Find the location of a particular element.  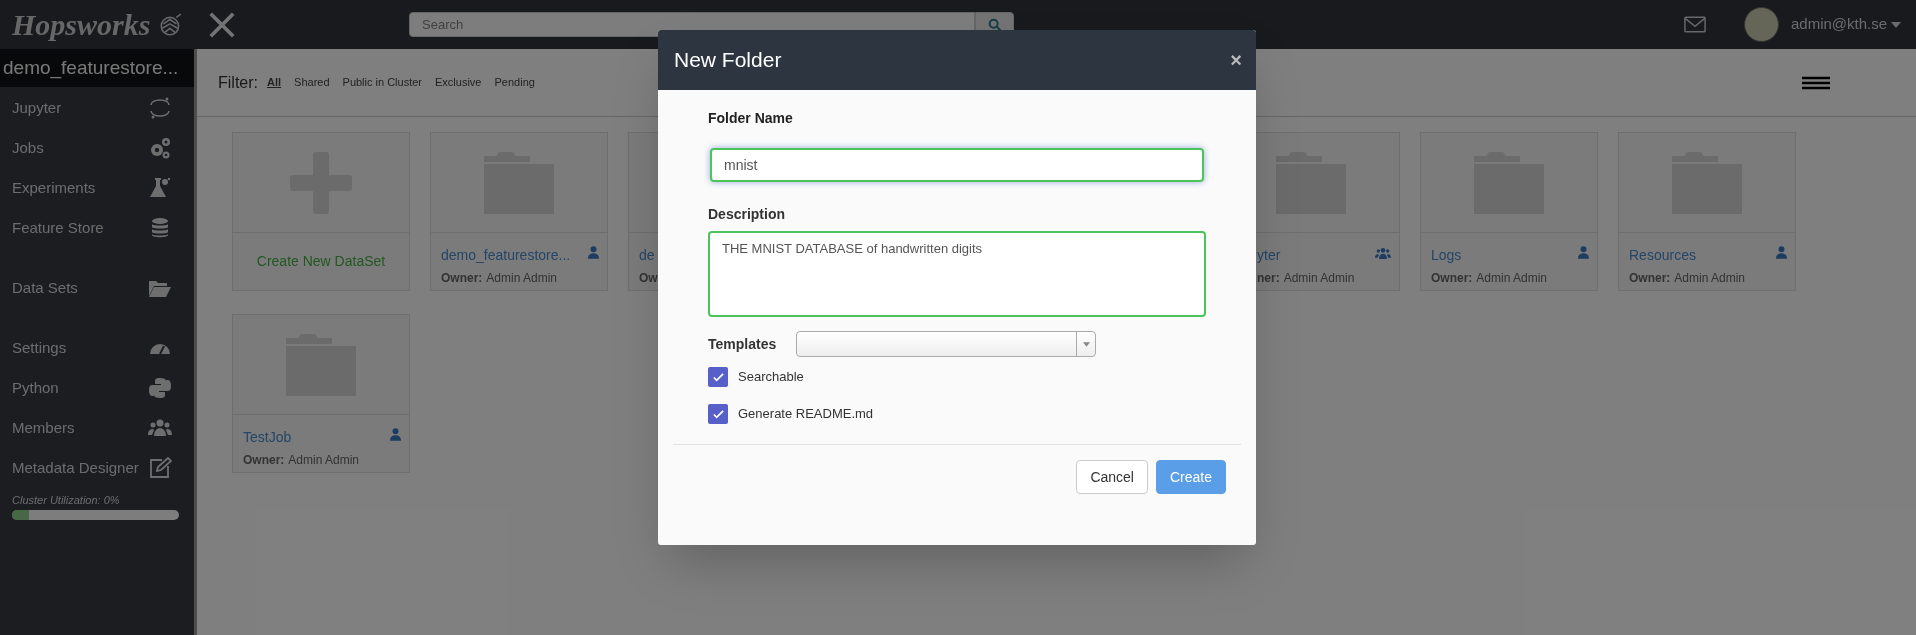

sidebar-item: Experiments is located at coordinates (97, 188).